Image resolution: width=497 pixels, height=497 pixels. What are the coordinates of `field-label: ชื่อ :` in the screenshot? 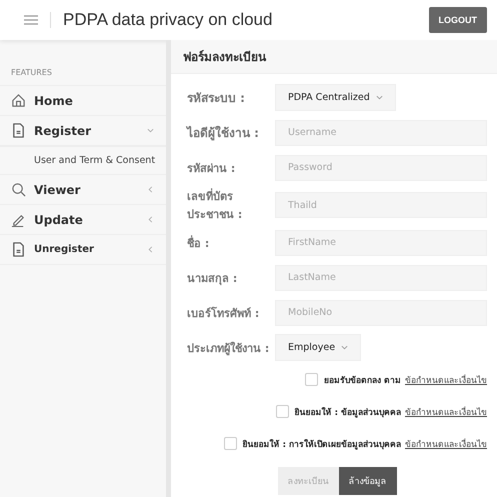 It's located at (198, 243).